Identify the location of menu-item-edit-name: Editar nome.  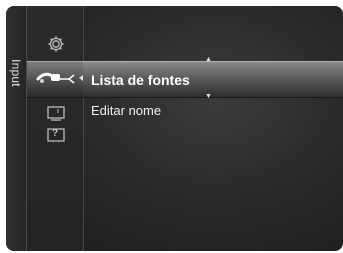
(126, 110).